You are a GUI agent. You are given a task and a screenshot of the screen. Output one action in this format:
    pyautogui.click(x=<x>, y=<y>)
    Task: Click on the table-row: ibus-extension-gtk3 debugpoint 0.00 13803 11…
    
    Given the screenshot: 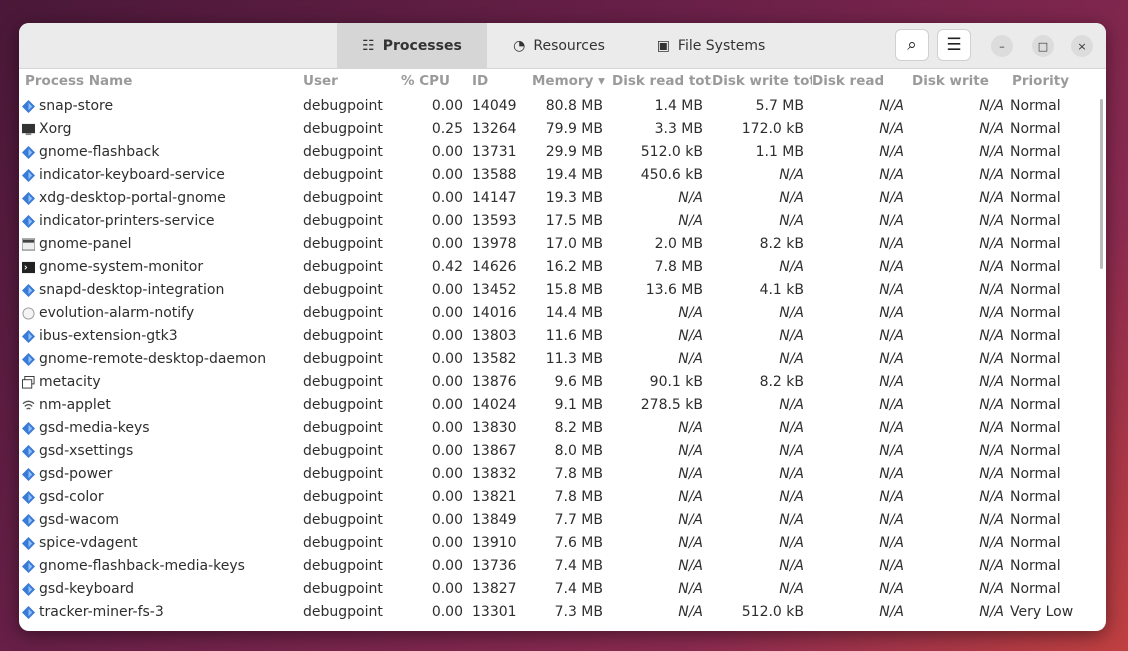 What is the action you would take?
    pyautogui.click(x=562, y=336)
    